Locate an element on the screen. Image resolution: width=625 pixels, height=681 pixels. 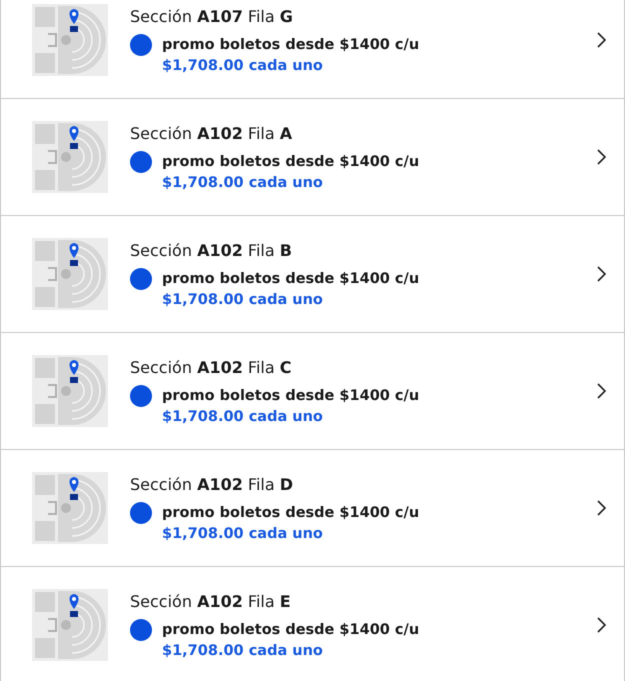
section-row-label: Sección A102 Fila B is located at coordinates (211, 250).